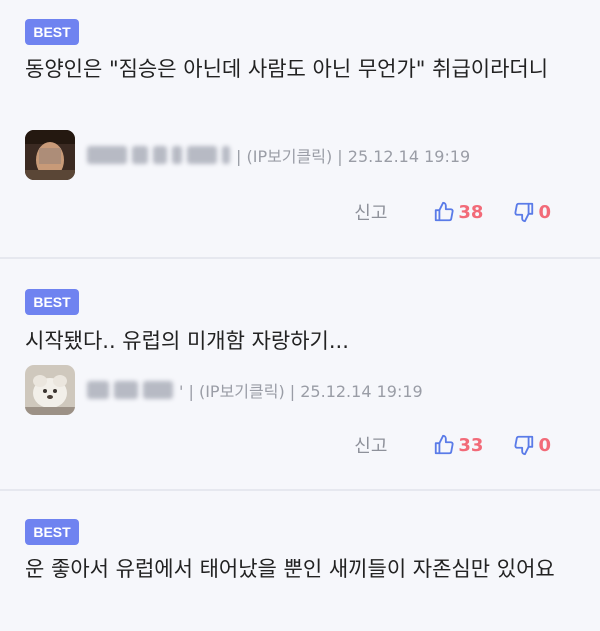  Describe the element at coordinates (471, 212) in the screenshot. I see `like-count: 38` at that location.